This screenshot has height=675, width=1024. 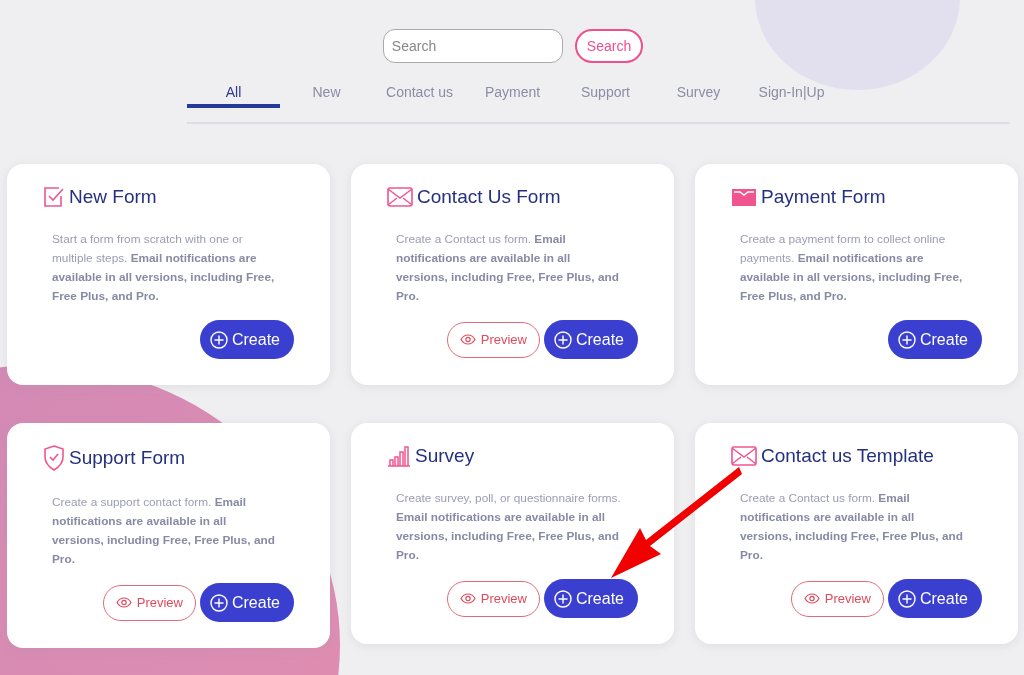 I want to click on search-button: Search, so click(x=609, y=46).